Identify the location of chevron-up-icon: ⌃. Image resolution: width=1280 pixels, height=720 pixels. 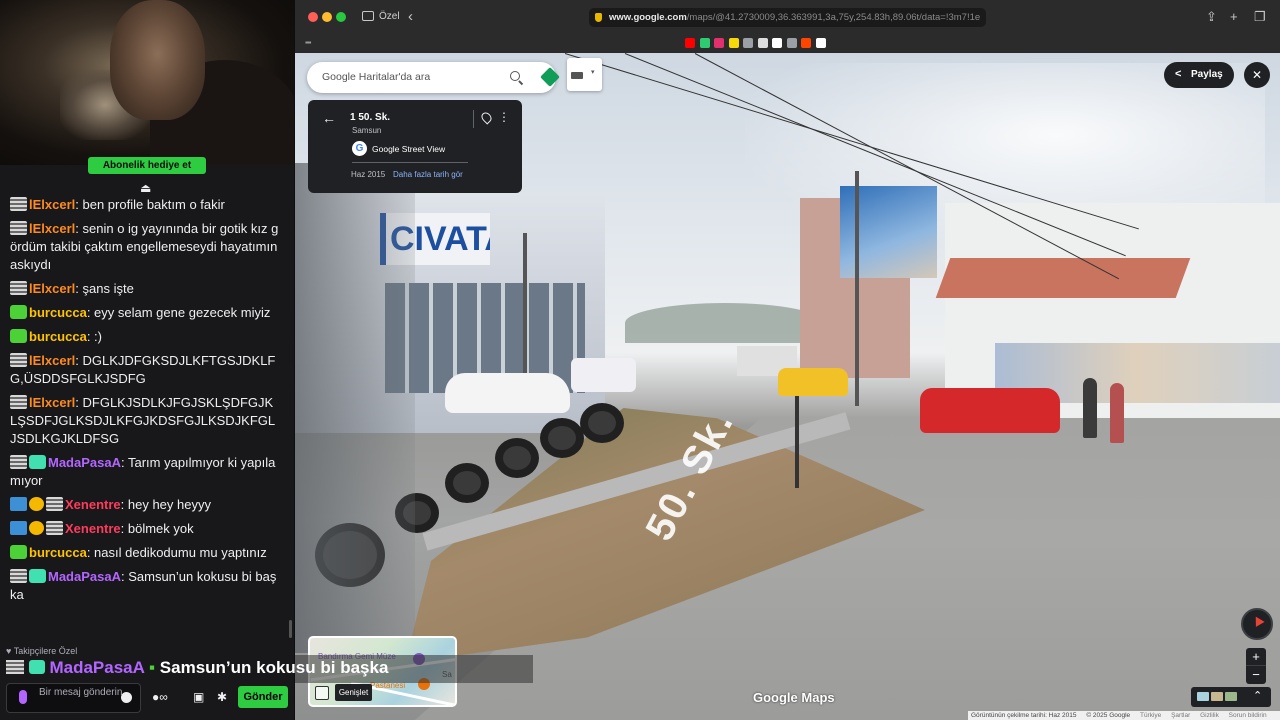
(1257, 695).